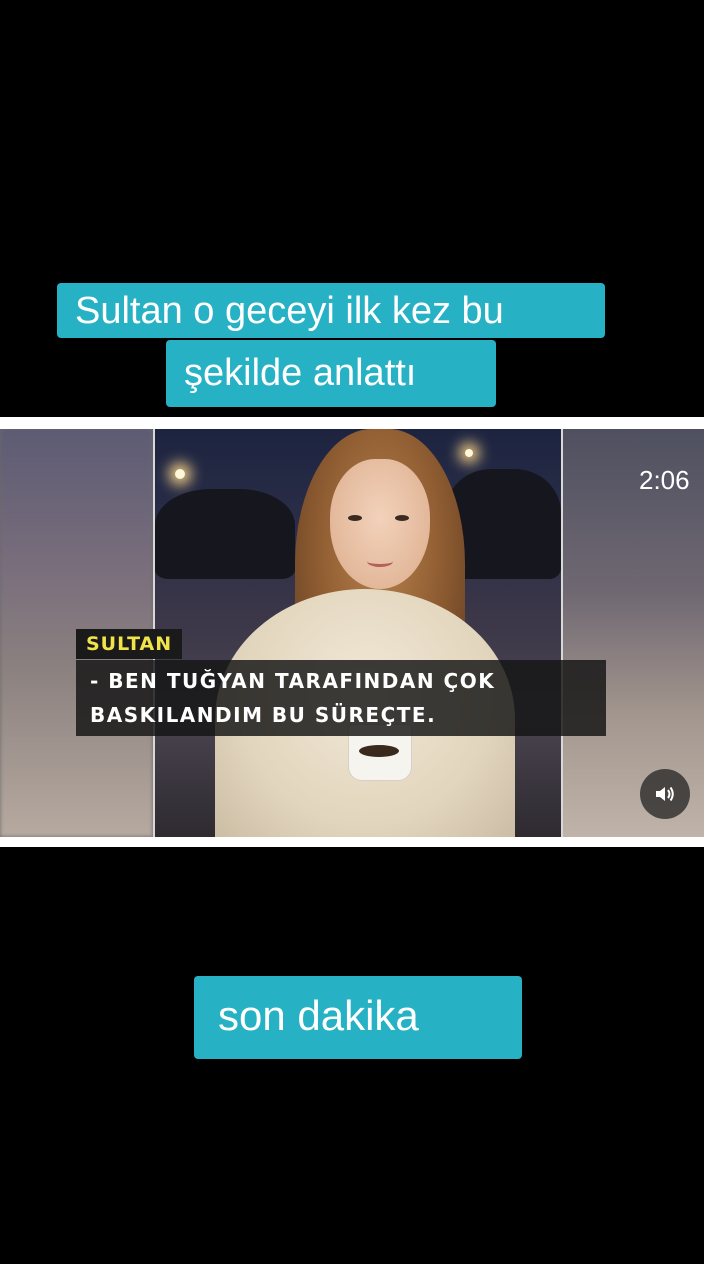  I want to click on speaker-icon, so click(665, 794).